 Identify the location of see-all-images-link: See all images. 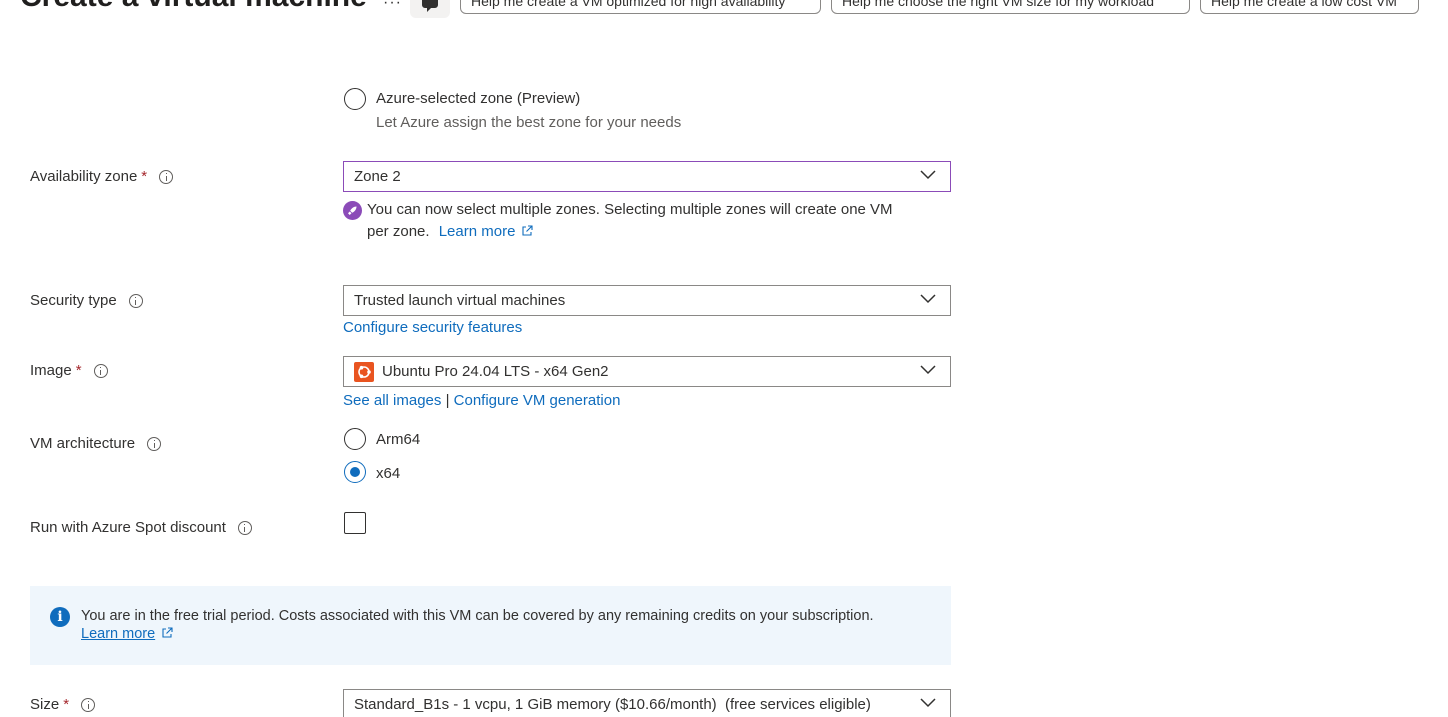
(392, 400).